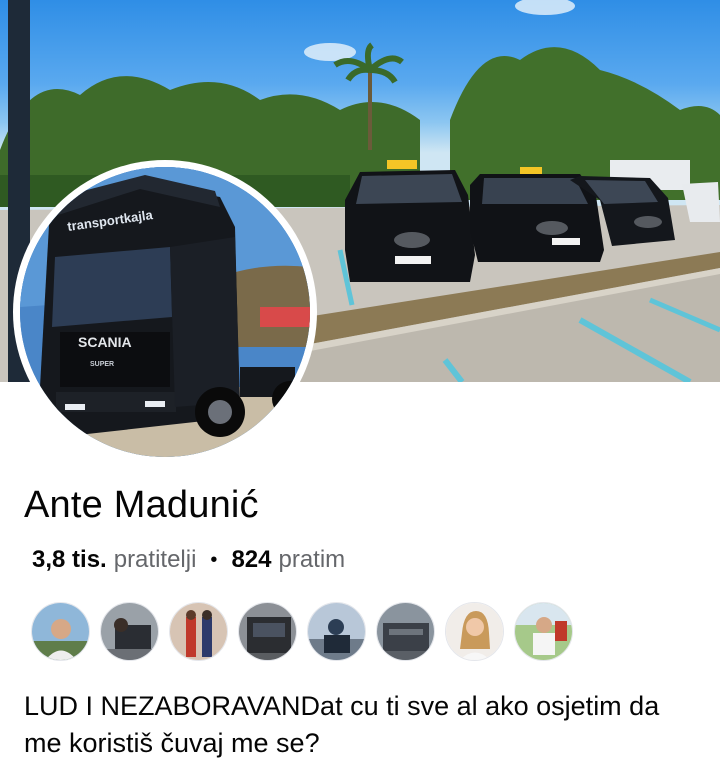  What do you see at coordinates (302, 631) in the screenshot?
I see `mutual-friends-row` at bounding box center [302, 631].